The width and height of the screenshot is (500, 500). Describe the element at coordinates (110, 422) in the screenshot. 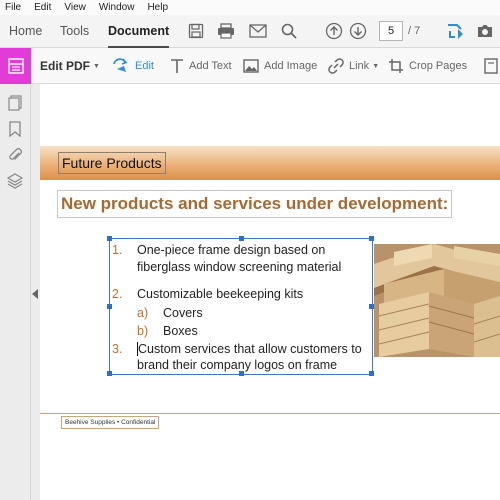

I see `footer-text: Beehive Supplies • Confidential` at that location.